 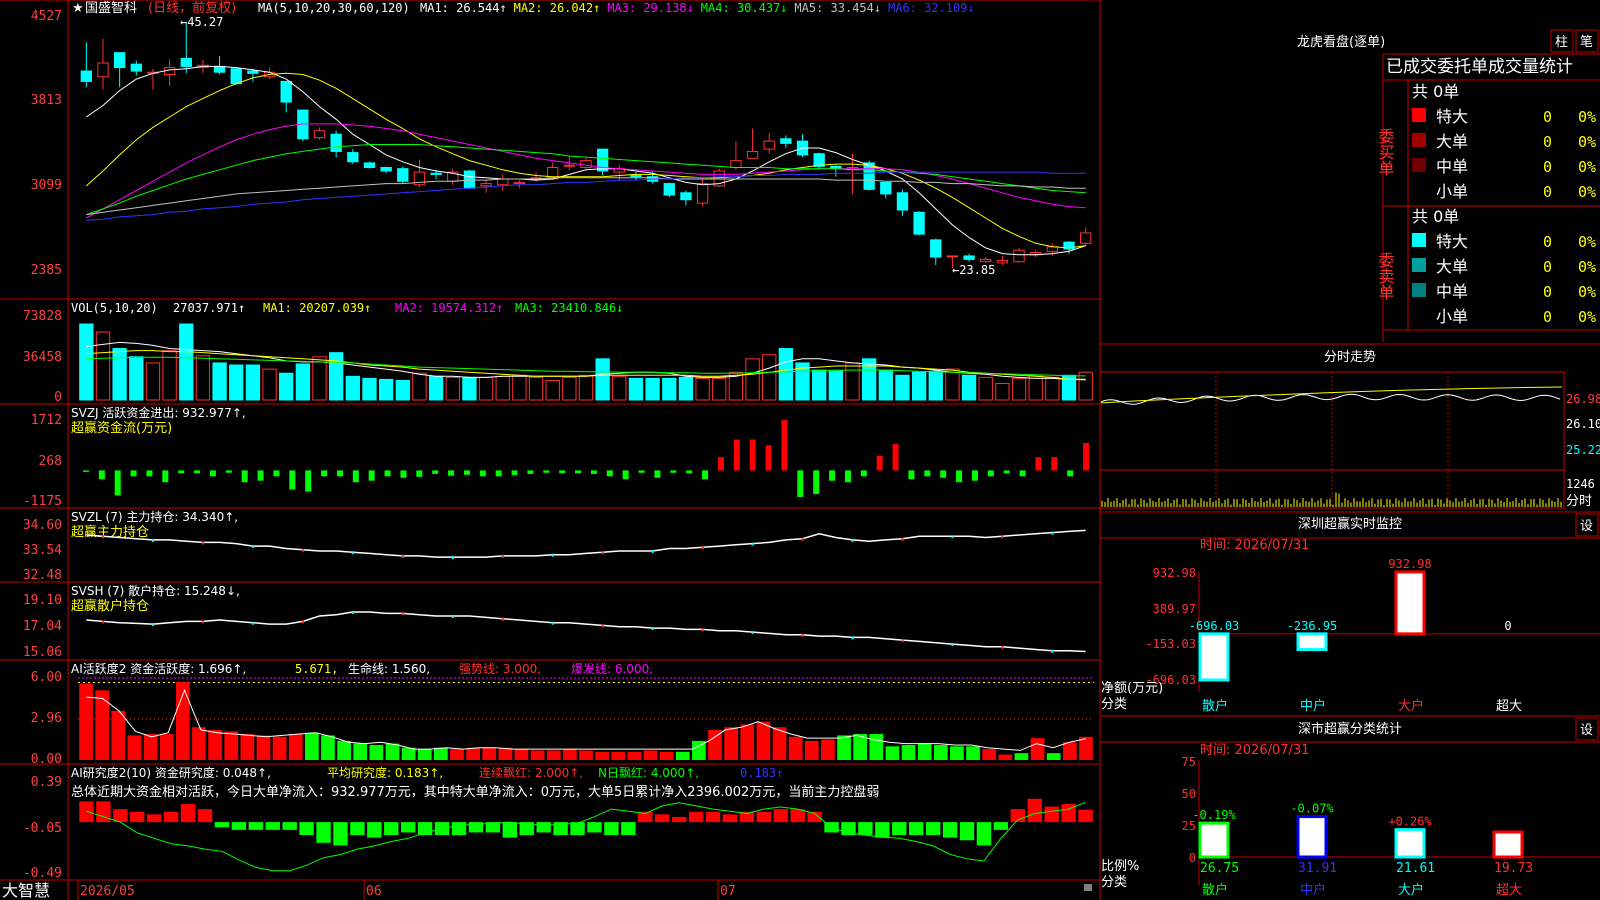 I want to click on svzj-subtitle: 超赢资金流(万元), so click(x=121, y=428).